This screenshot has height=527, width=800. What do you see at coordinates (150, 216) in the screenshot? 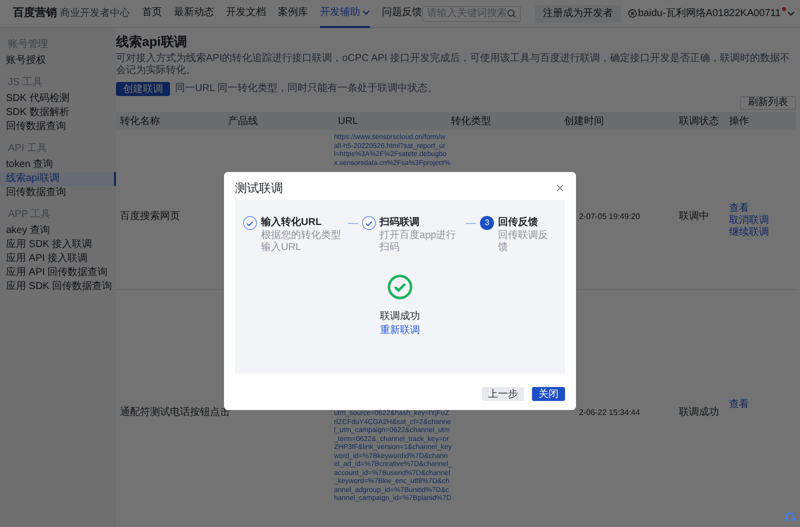
I see `table-cell: 百度搜索网页` at bounding box center [150, 216].